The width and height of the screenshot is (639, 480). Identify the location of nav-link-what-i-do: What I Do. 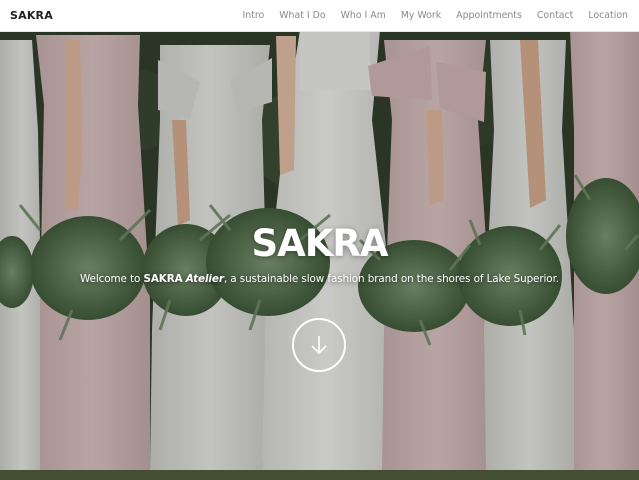
(302, 15).